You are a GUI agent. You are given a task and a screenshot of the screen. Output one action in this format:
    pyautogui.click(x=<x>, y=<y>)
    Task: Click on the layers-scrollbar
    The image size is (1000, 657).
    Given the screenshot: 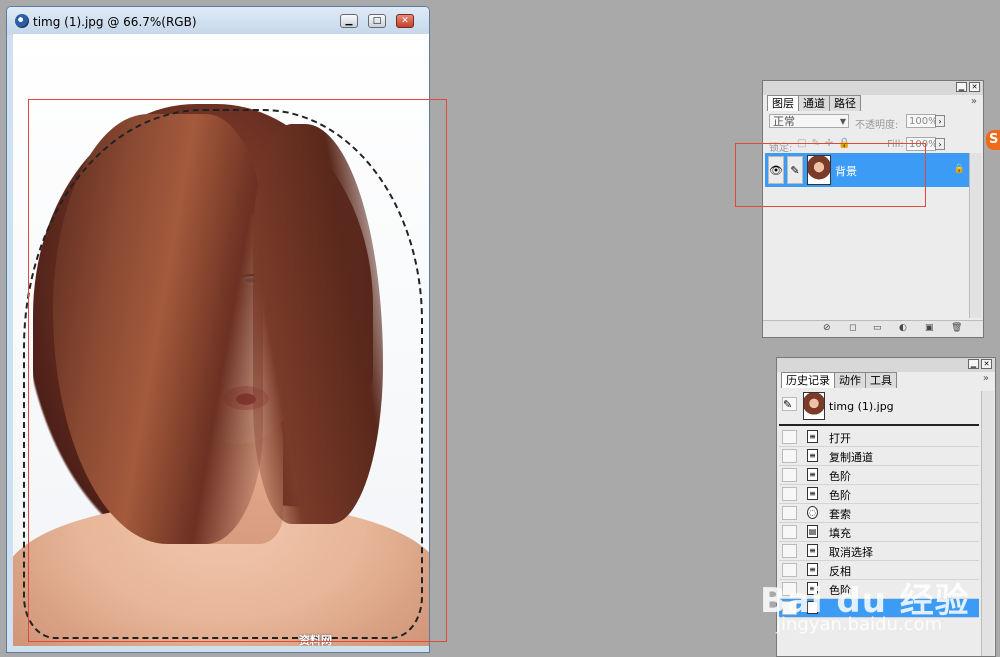 What is the action you would take?
    pyautogui.click(x=975, y=235)
    